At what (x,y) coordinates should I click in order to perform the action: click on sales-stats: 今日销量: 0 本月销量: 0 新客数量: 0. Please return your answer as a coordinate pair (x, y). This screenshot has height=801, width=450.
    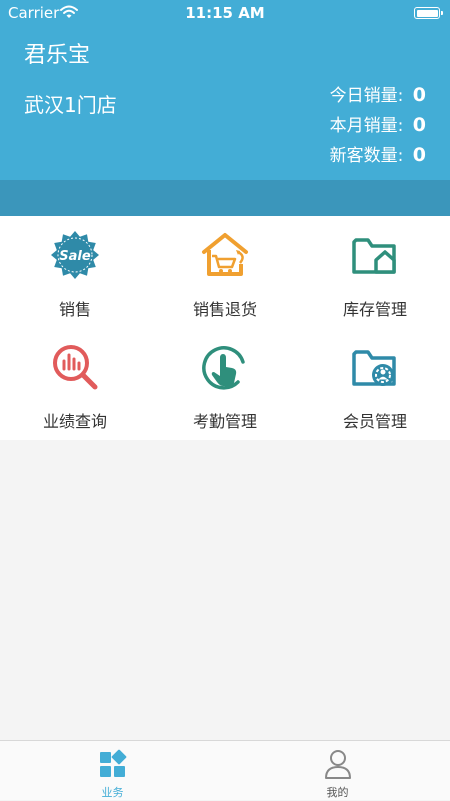
    Looking at the image, I should click on (378, 125).